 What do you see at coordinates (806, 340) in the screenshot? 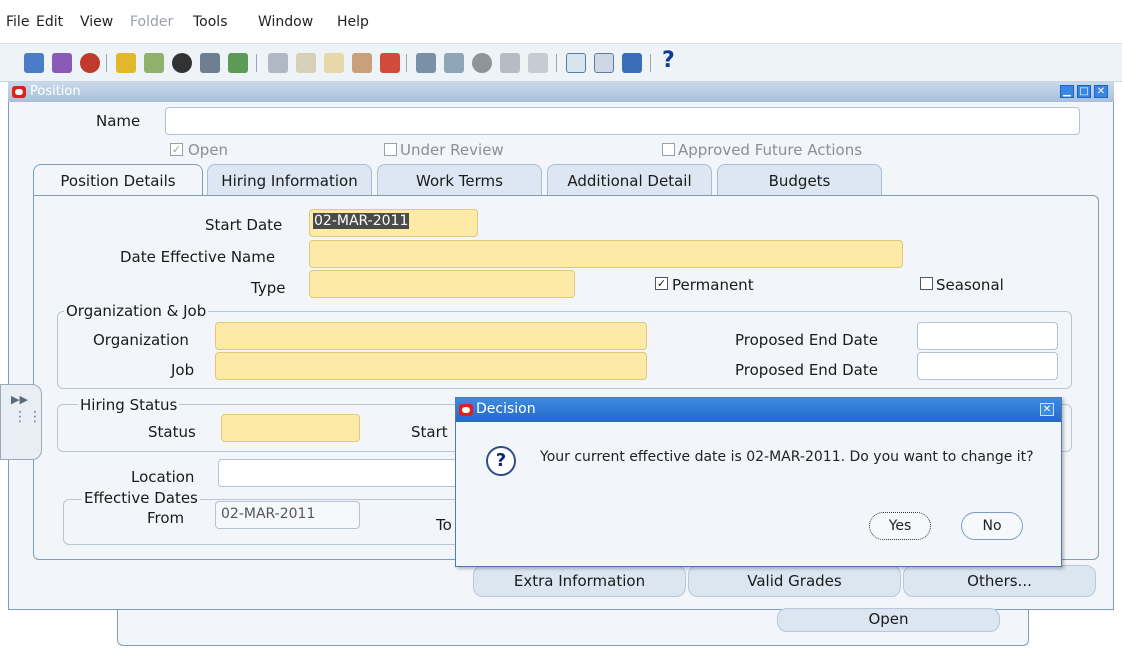
I see `proposed-end-date-label: Proposed End Date` at bounding box center [806, 340].